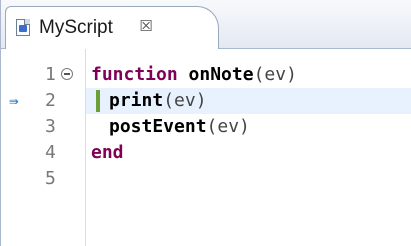 The width and height of the screenshot is (411, 246). What do you see at coordinates (221, 74) in the screenshot?
I see `identifier-token: onNote` at bounding box center [221, 74].